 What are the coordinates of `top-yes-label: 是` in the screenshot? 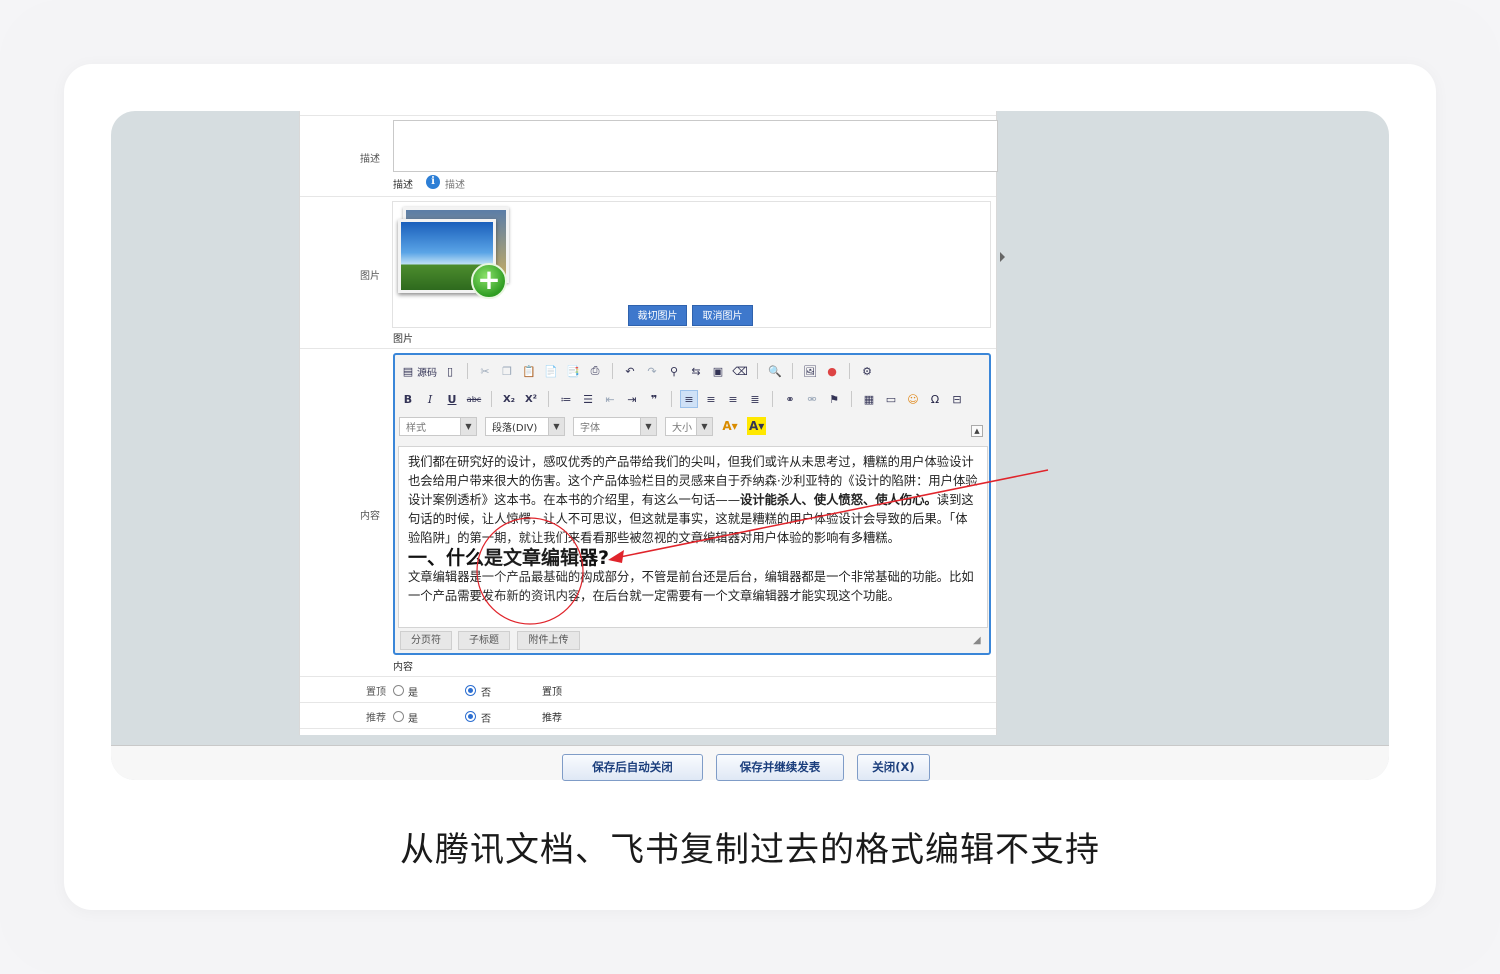 It's located at (413, 693).